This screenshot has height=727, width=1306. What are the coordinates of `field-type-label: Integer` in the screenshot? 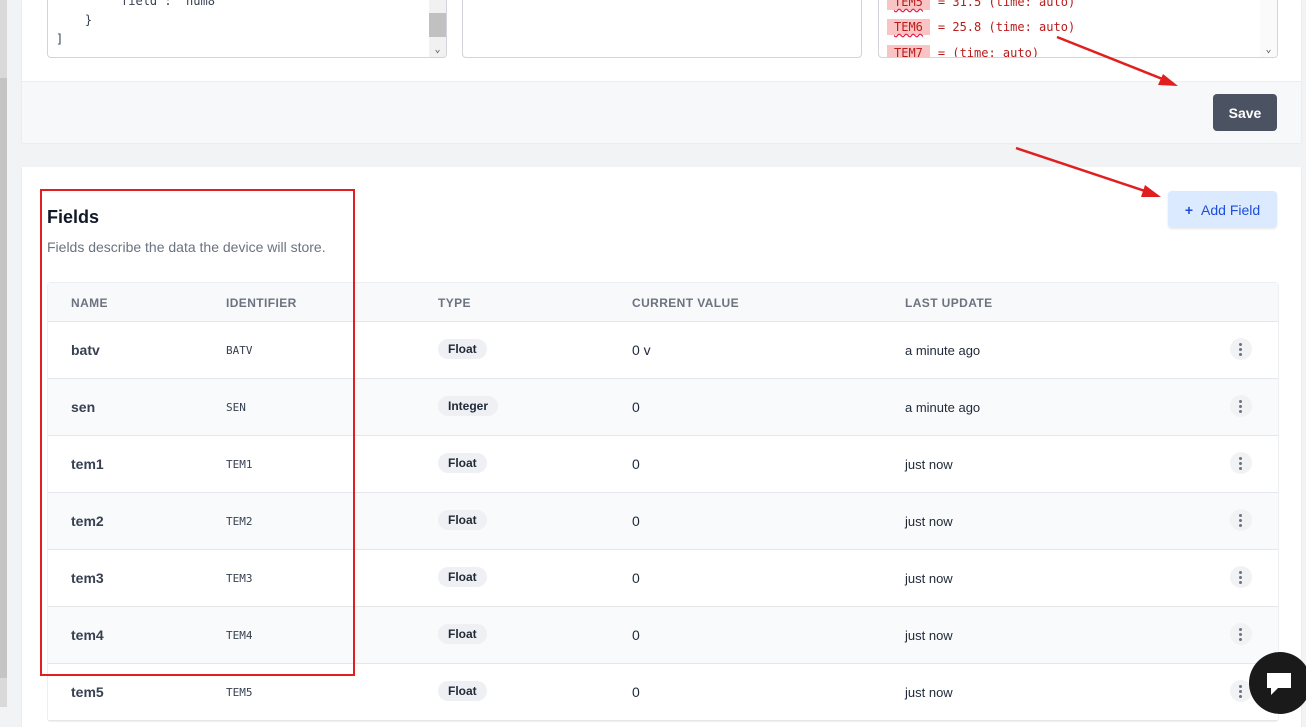 It's located at (468, 406).